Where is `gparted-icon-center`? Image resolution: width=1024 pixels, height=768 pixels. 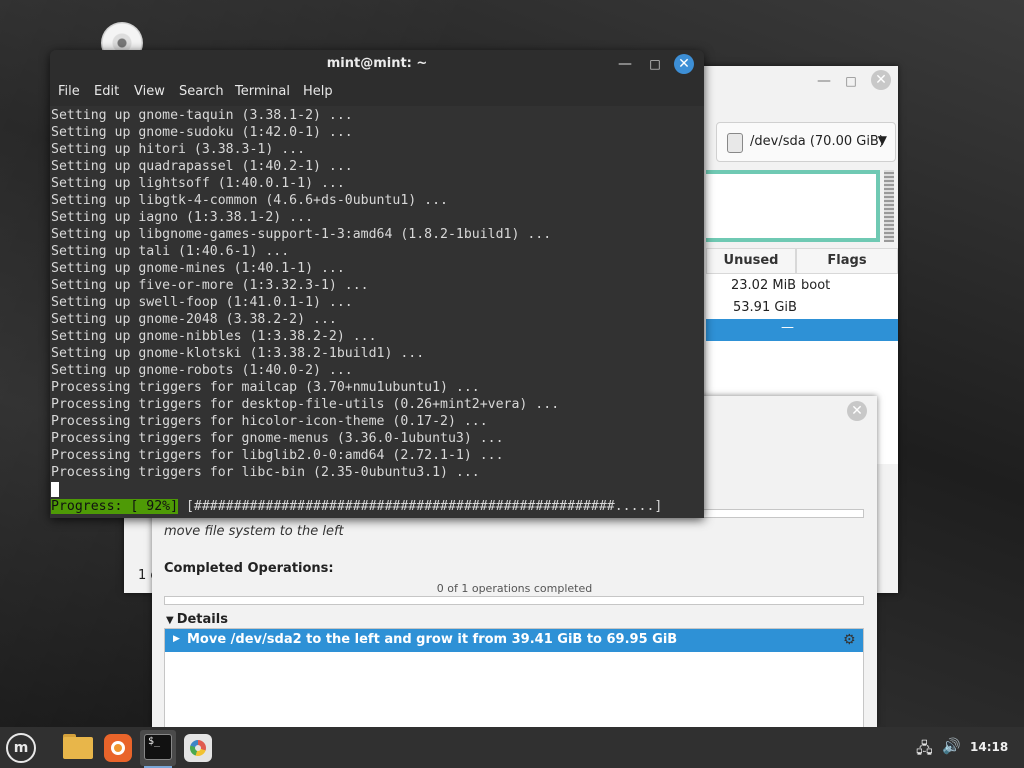
gparted-icon-center is located at coordinates (198, 748).